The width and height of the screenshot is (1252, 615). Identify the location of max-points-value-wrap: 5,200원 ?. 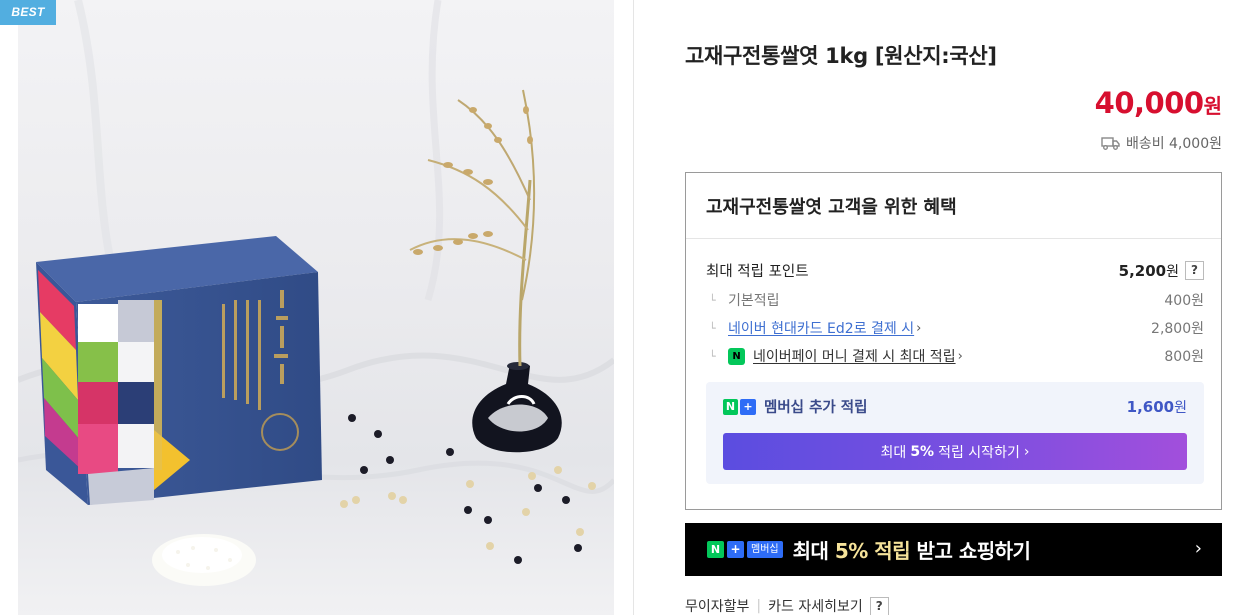
(1161, 271).